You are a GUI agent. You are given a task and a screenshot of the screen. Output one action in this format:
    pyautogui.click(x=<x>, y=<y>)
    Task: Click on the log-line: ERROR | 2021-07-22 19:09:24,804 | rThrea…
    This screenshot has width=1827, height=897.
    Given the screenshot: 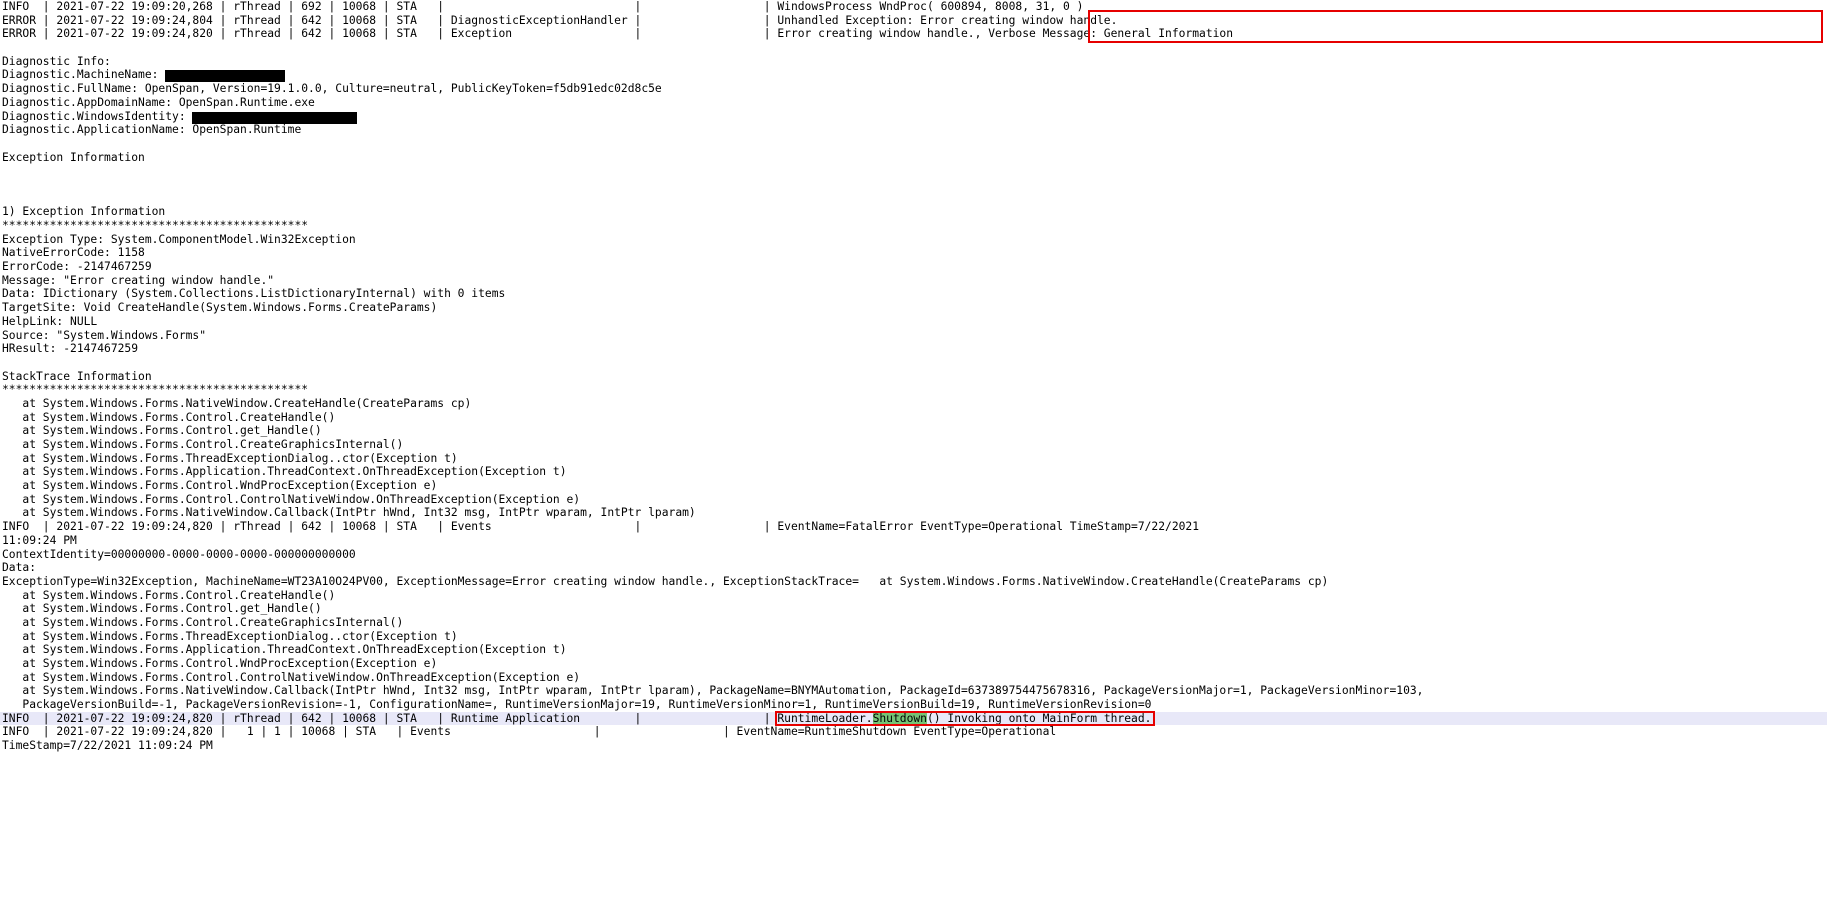 What is the action you would take?
    pyautogui.click(x=560, y=20)
    